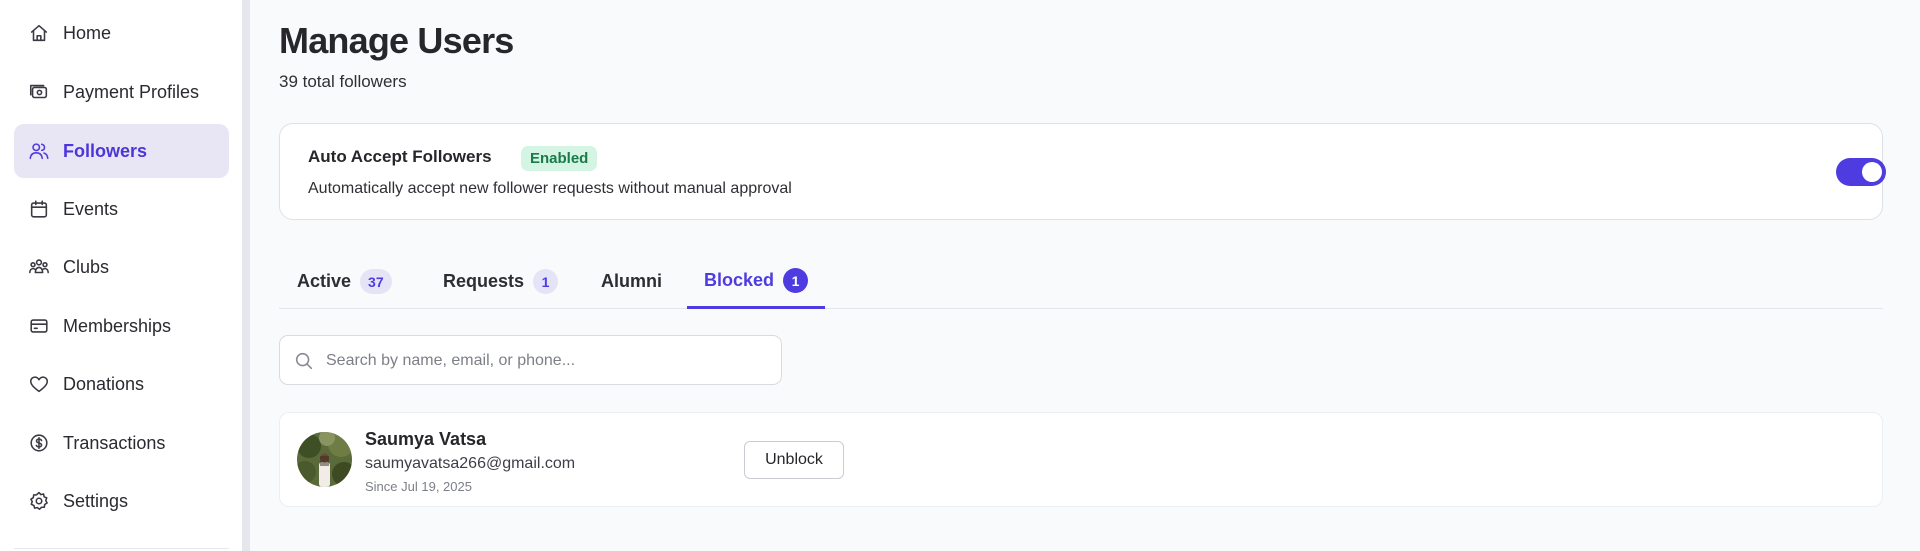 The width and height of the screenshot is (1920, 551). I want to click on sidebar-item-followers: Followers, so click(121, 151).